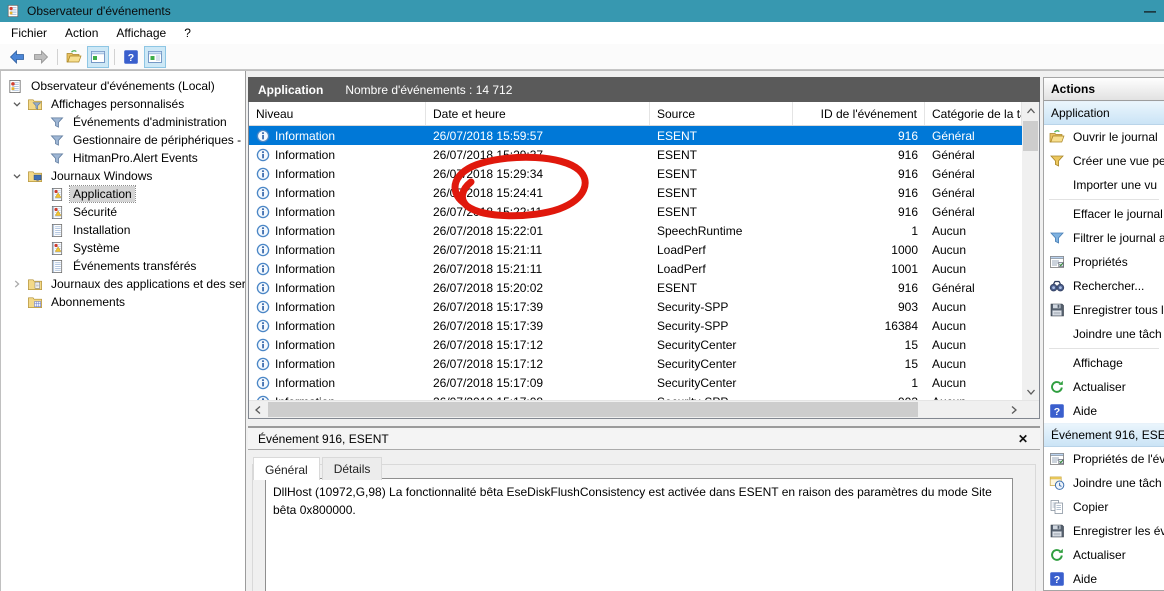  I want to click on event-source: SecurityCenter, so click(697, 382).